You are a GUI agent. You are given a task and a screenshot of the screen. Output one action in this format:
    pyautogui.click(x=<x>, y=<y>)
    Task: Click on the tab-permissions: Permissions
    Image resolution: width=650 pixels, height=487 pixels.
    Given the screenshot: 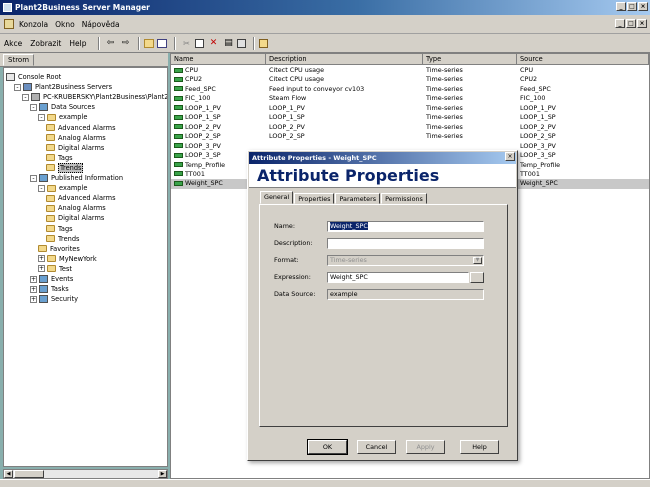 What is the action you would take?
    pyautogui.click(x=404, y=198)
    